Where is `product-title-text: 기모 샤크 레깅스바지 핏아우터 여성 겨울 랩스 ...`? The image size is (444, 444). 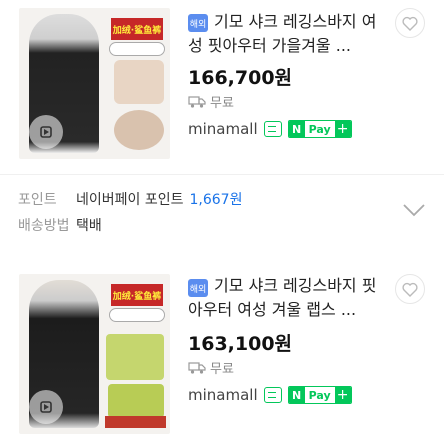
product-title-text: 기모 샤크 레깅스바지 핏아우터 여성 겨울 랩스 ... is located at coordinates (282, 297).